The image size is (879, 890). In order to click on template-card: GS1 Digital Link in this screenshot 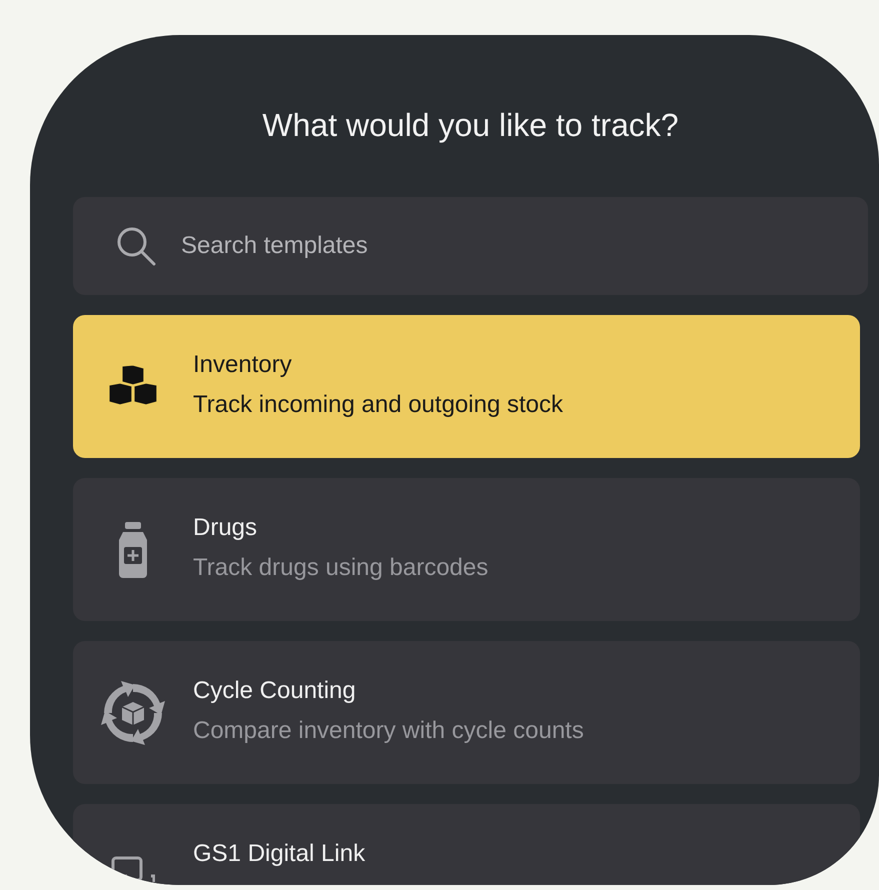, I will do `click(466, 844)`.